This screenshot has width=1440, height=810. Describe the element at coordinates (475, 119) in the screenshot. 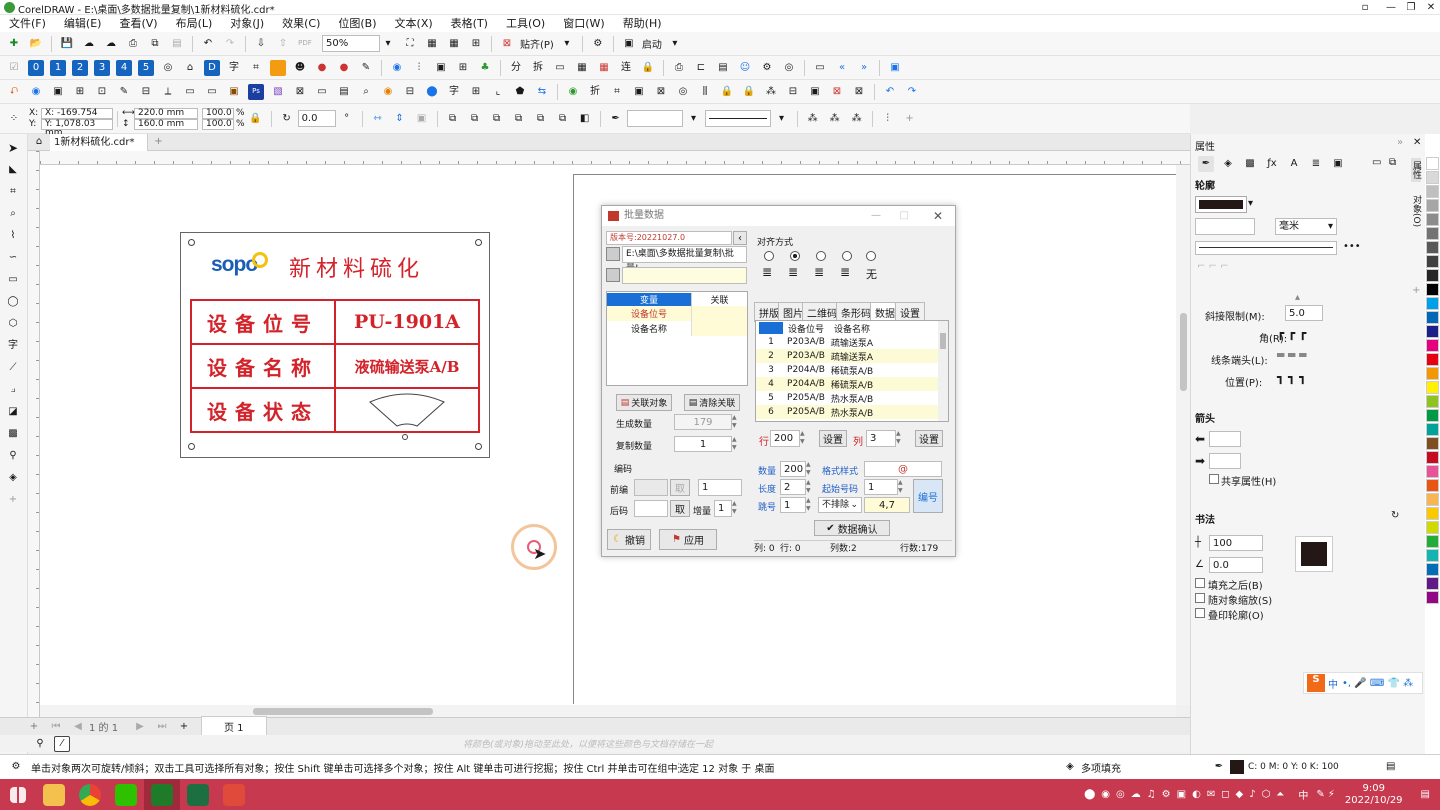

I see `ungroup-icon: ⧉` at that location.